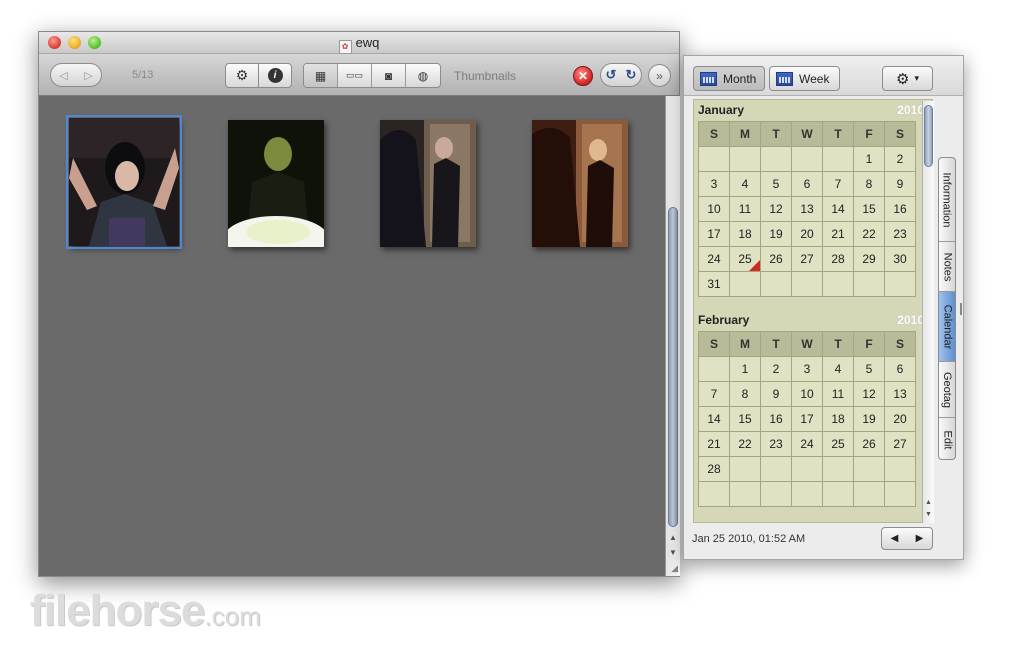 This screenshot has height=658, width=1012. I want to click on view-single-button: ◙, so click(389, 75).